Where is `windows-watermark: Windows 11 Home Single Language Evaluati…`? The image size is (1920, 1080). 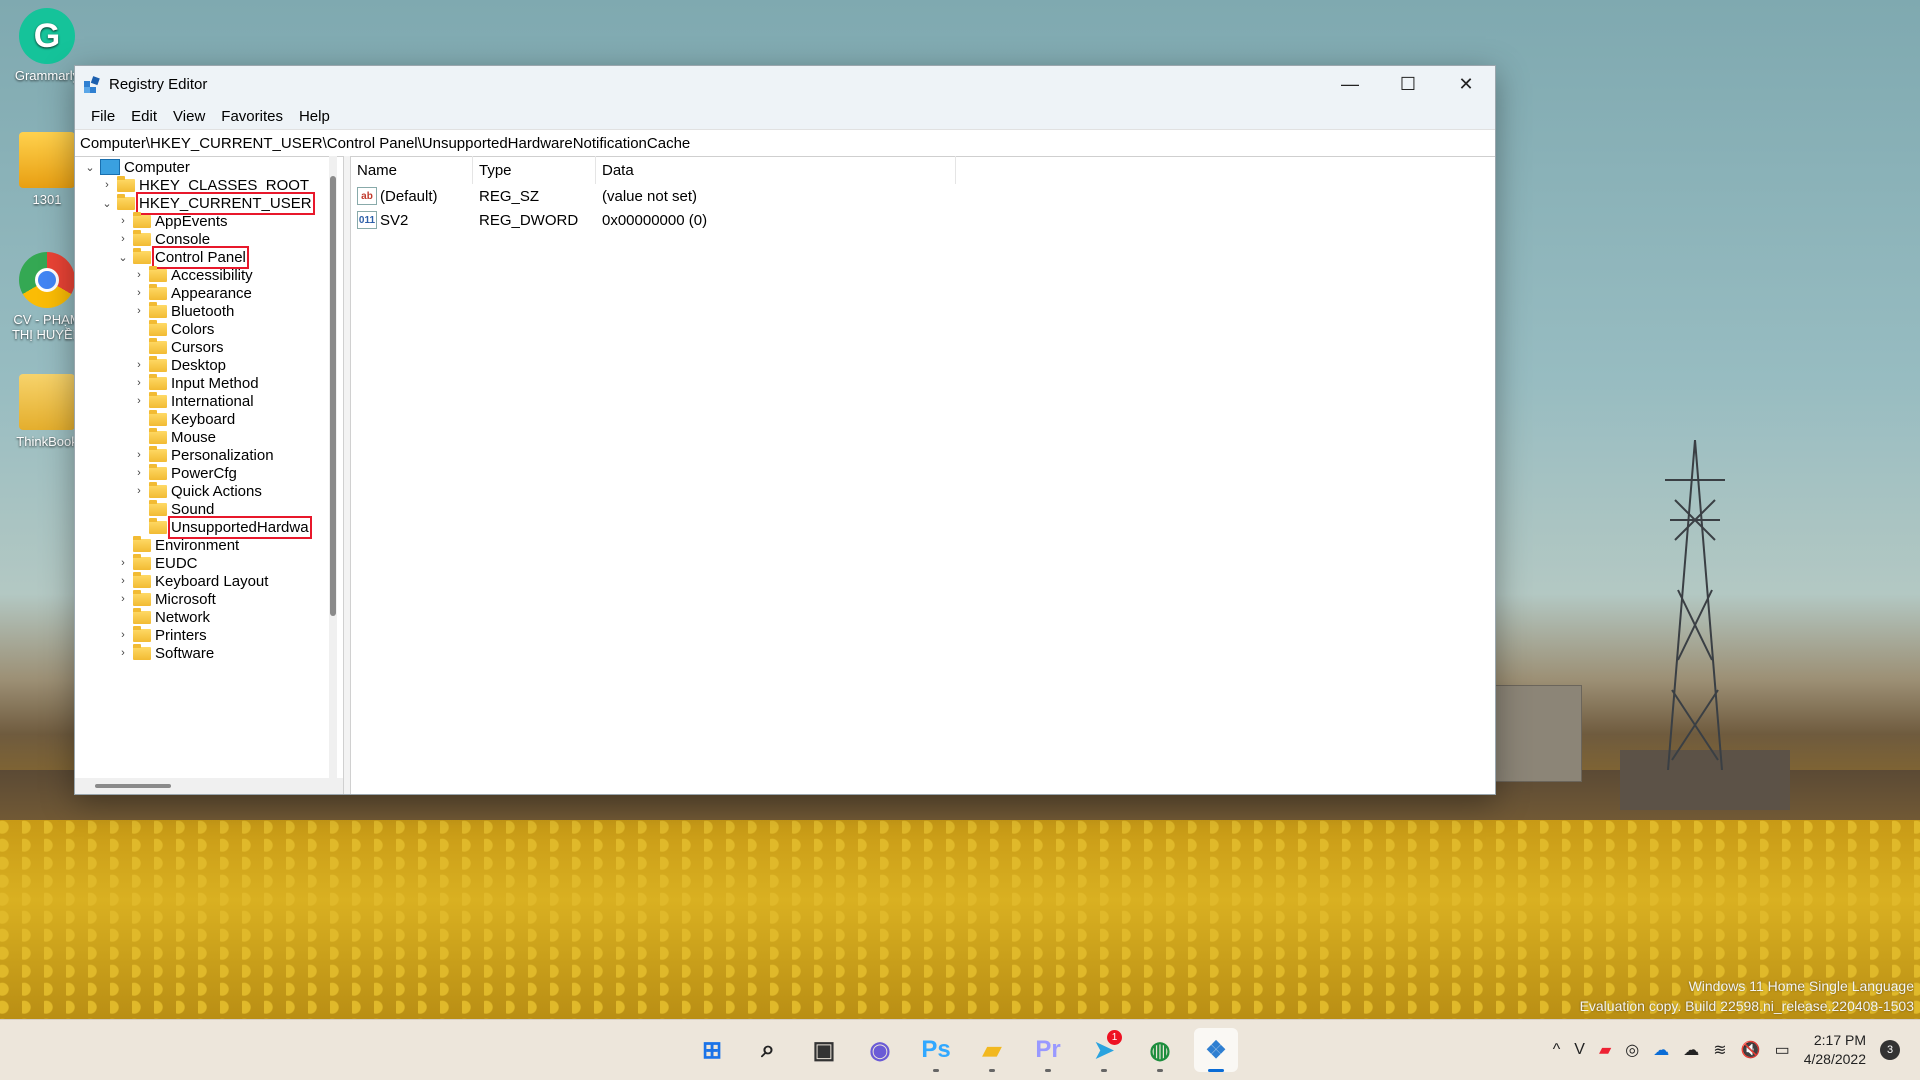 windows-watermark: Windows 11 Home Single Language Evaluati… is located at coordinates (1747, 996).